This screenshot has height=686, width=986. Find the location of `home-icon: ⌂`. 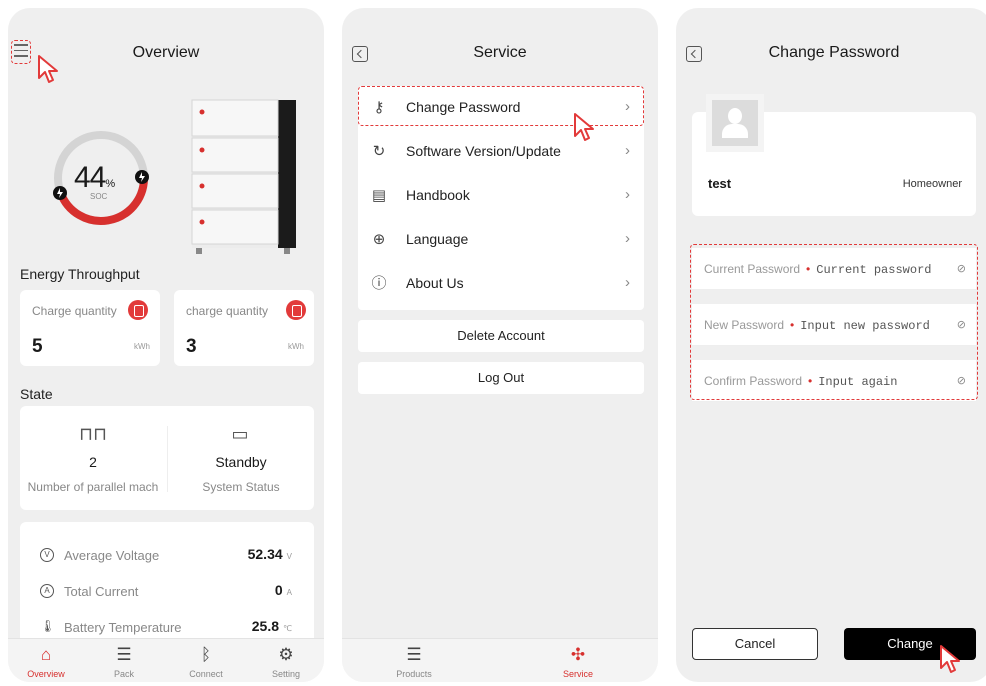

home-icon: ⌂ is located at coordinates (46, 654).